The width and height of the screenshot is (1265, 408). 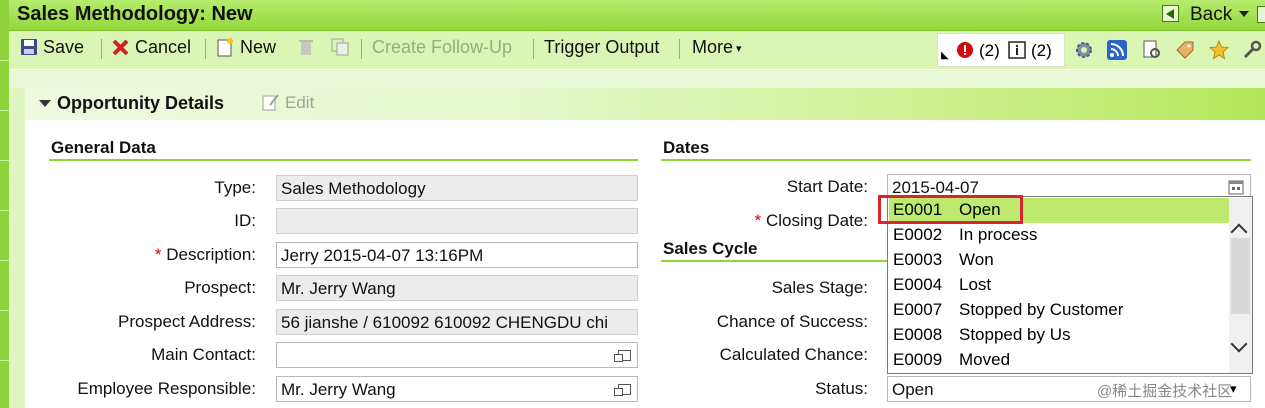 I want to click on tag-icon, so click(x=1185, y=50).